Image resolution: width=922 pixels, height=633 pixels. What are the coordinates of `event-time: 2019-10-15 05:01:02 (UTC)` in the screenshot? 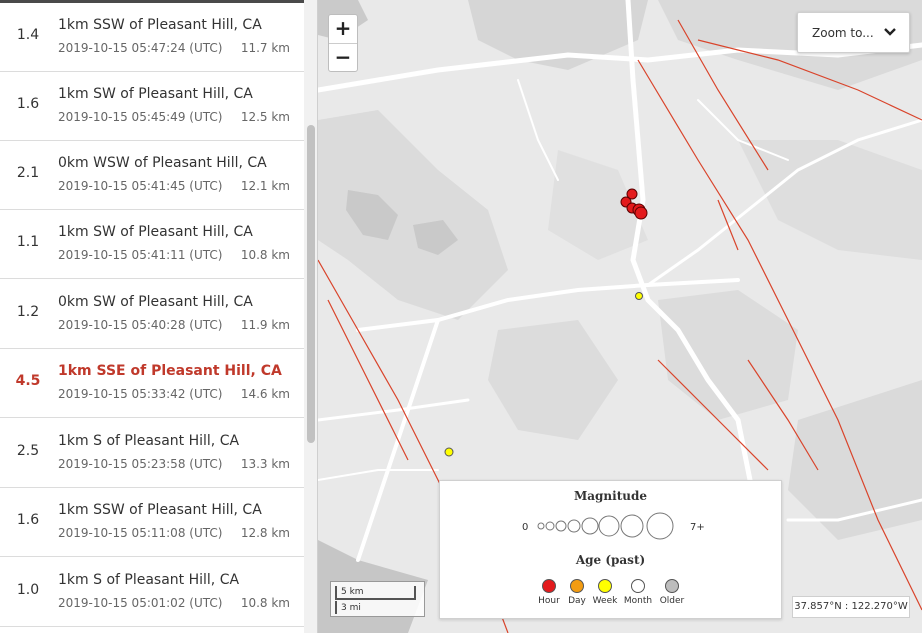 It's located at (140, 603).